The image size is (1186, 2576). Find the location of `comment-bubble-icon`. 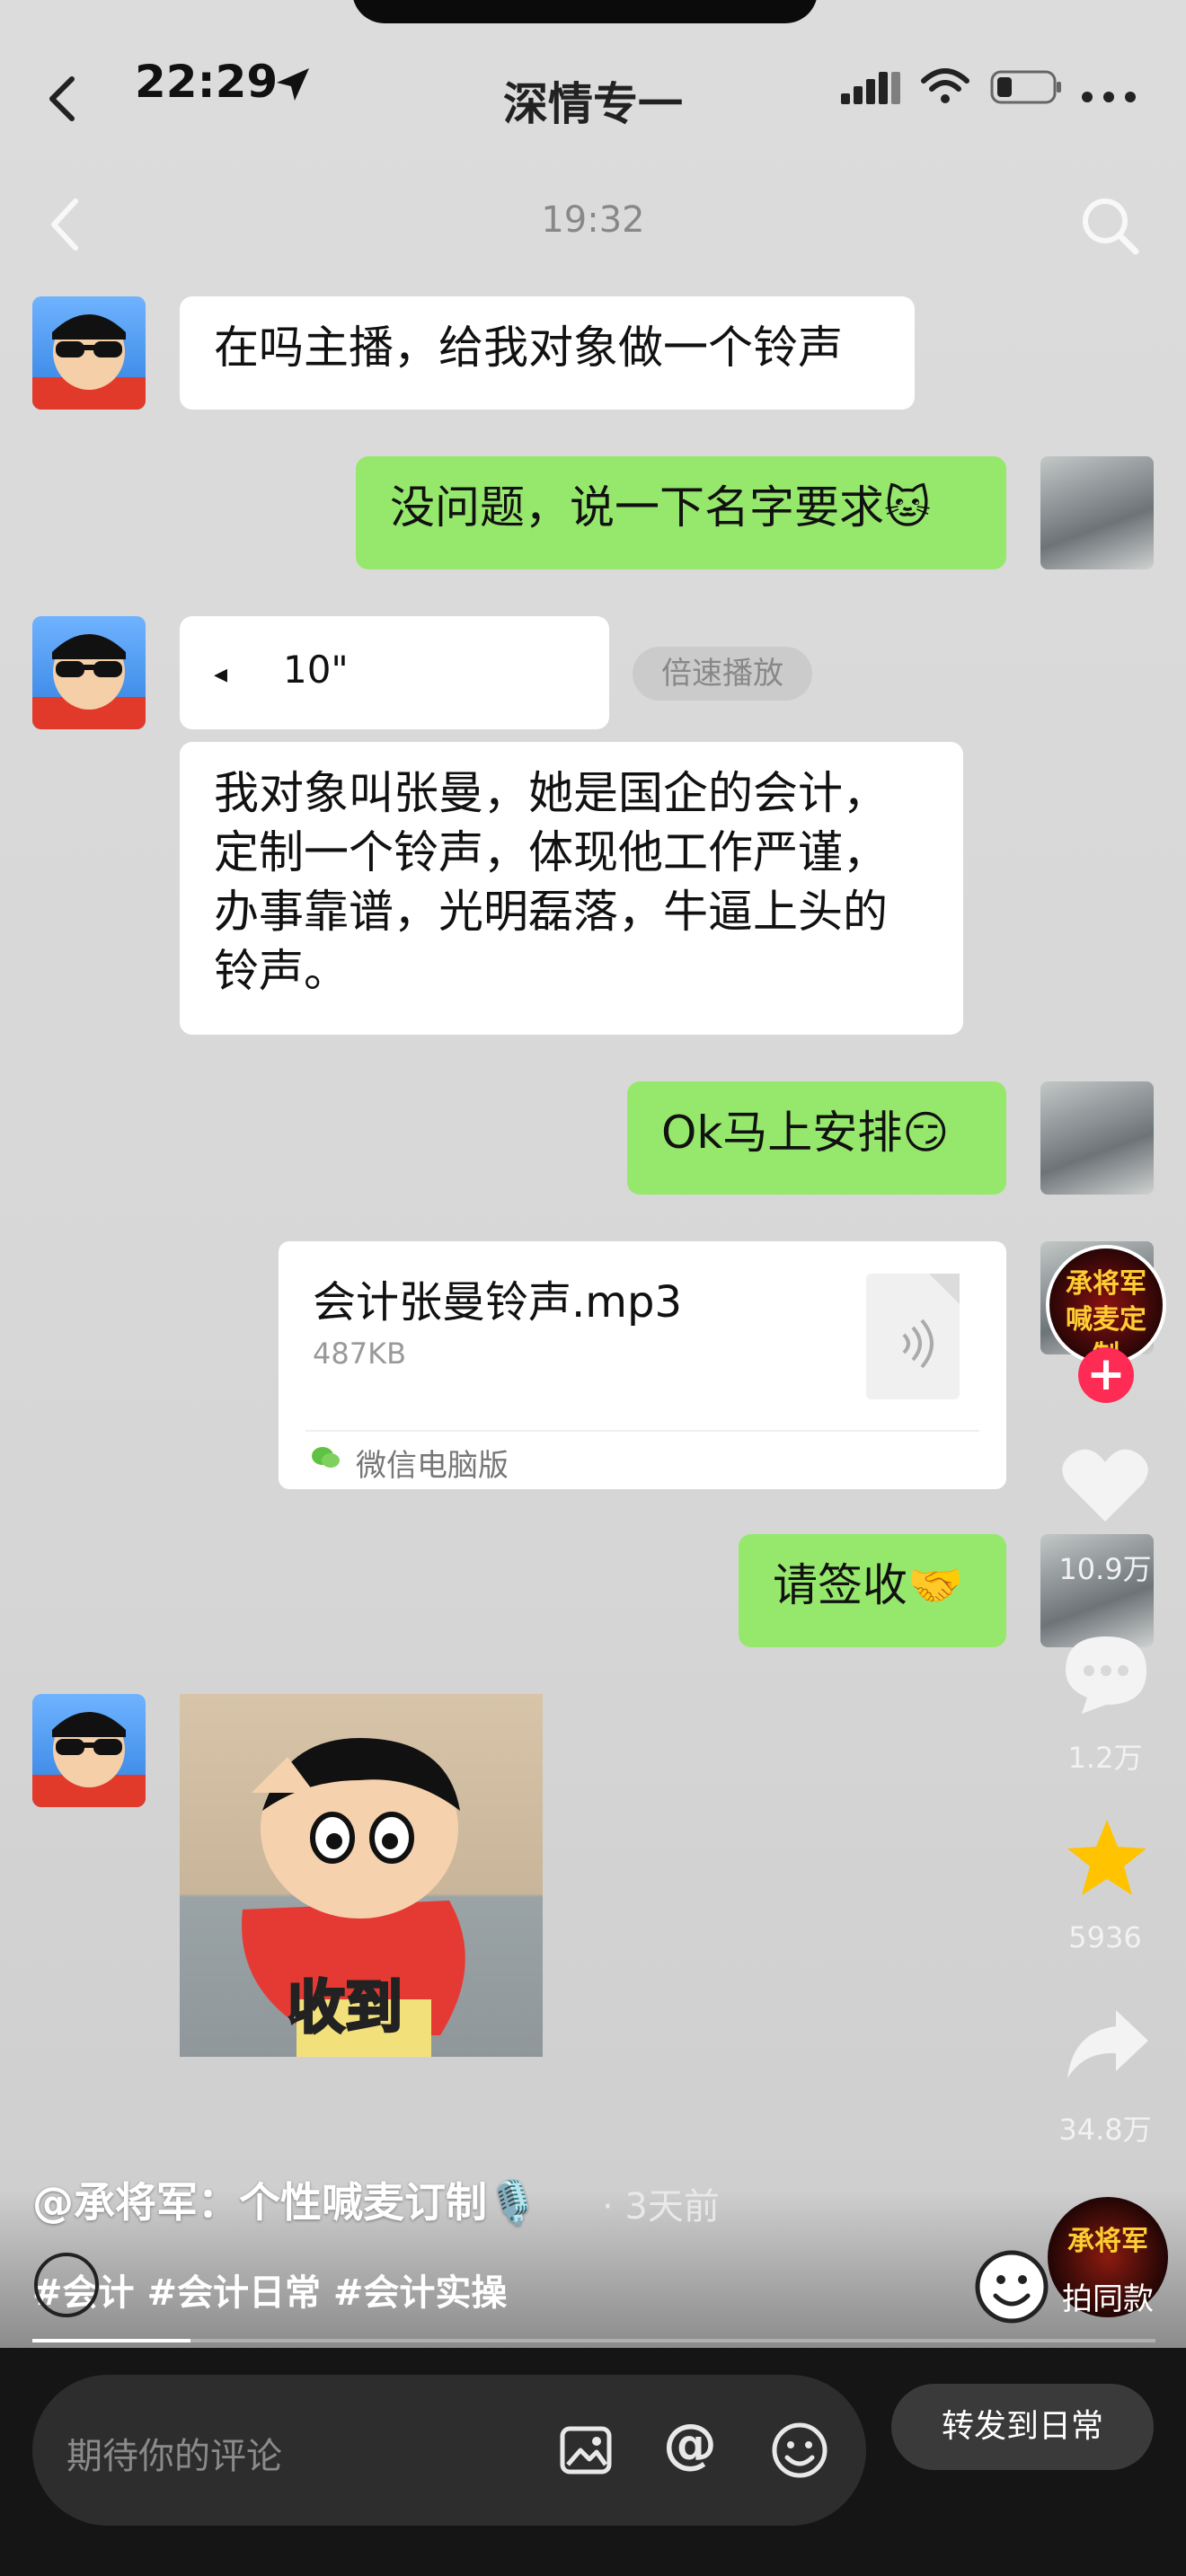

comment-bubble-icon is located at coordinates (1106, 1676).